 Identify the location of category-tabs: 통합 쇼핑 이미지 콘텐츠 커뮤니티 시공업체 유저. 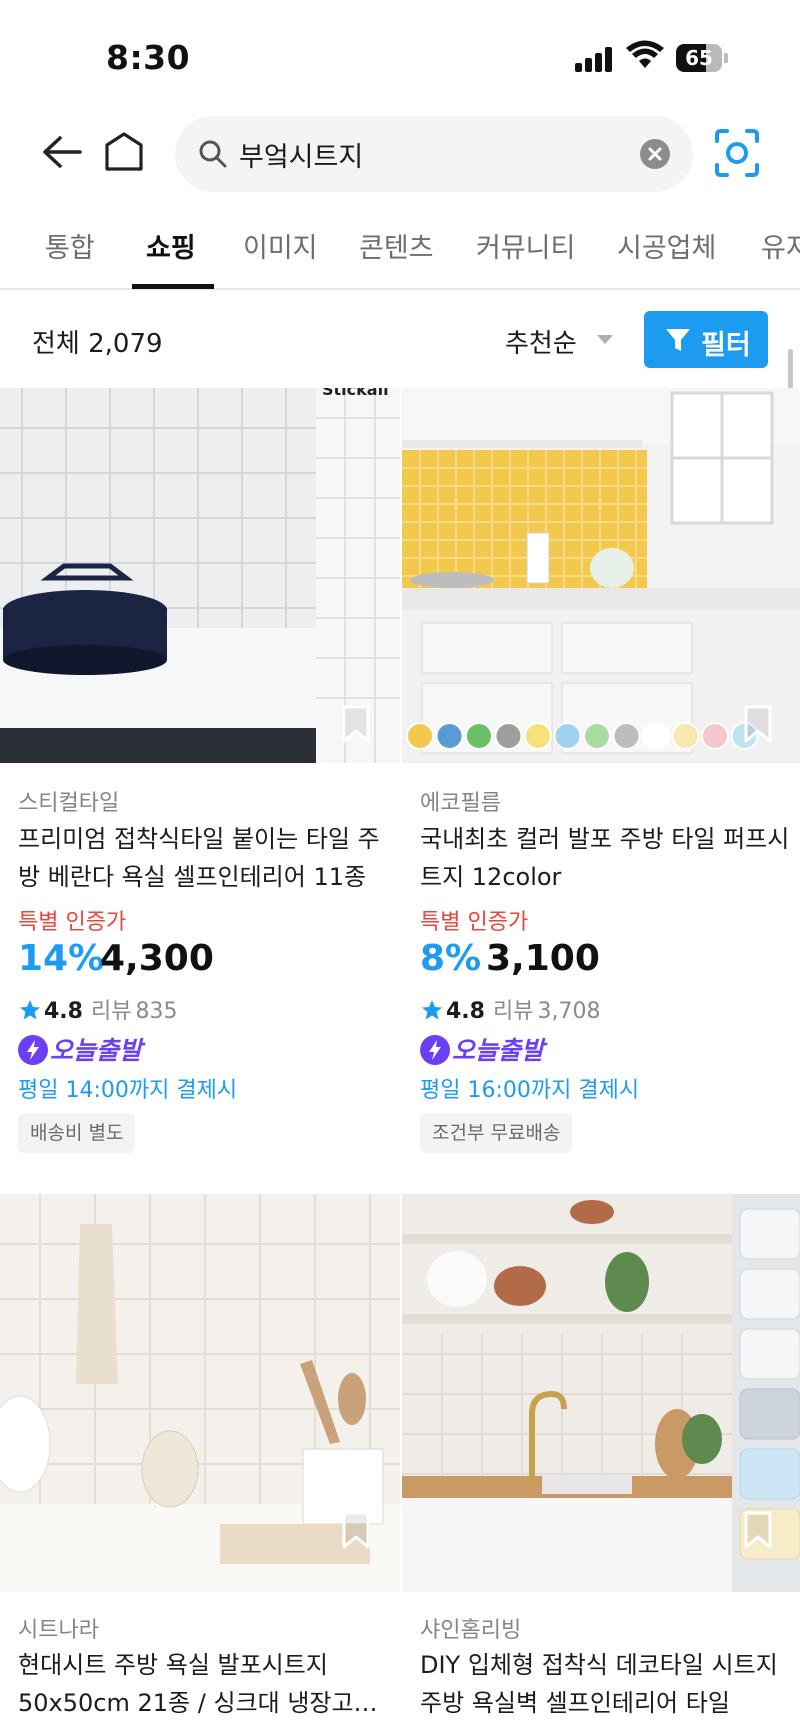
(400, 251).